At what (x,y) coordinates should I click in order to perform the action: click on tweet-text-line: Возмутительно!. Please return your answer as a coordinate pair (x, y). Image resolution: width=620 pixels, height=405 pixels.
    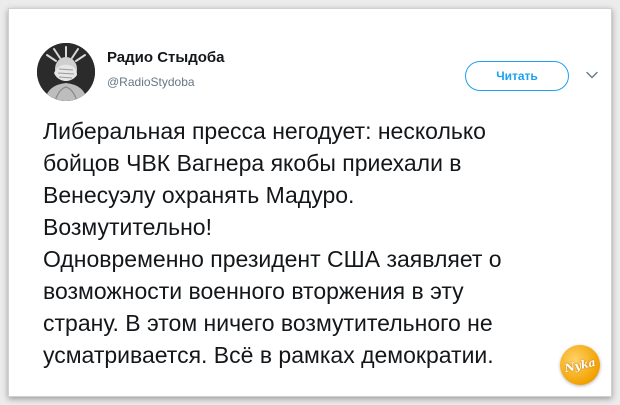
    Looking at the image, I should click on (127, 227).